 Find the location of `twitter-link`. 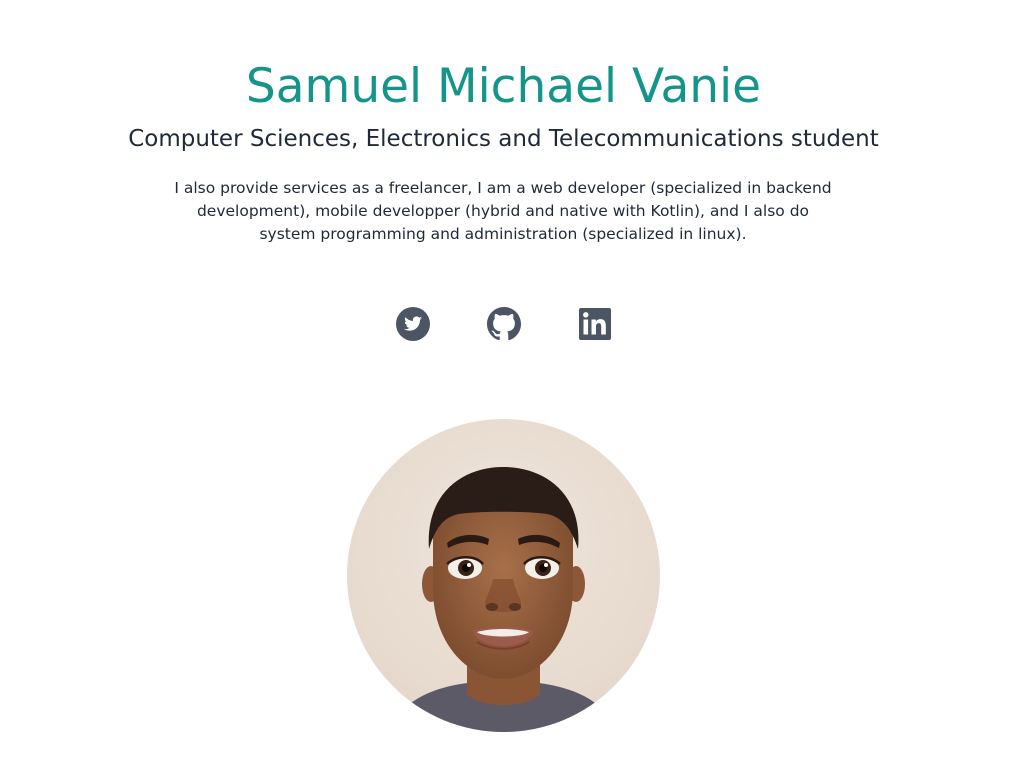

twitter-link is located at coordinates (413, 324).